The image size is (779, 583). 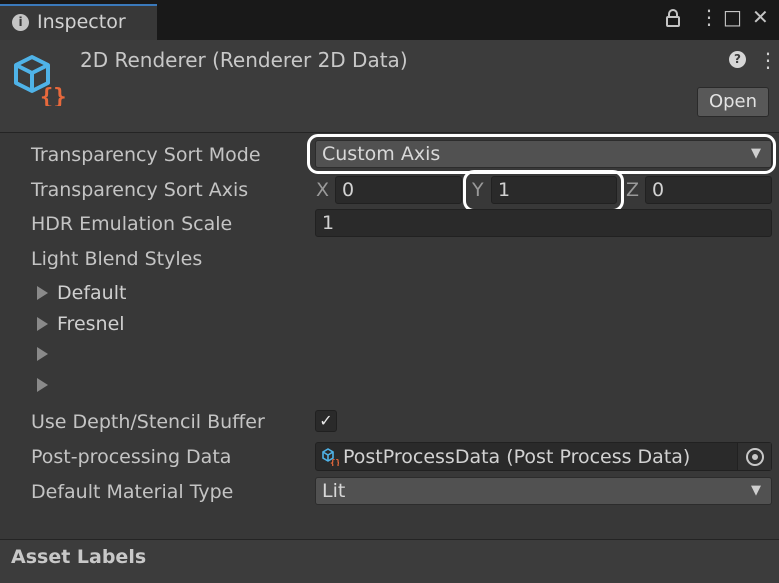 I want to click on lock-icon, so click(x=673, y=19).